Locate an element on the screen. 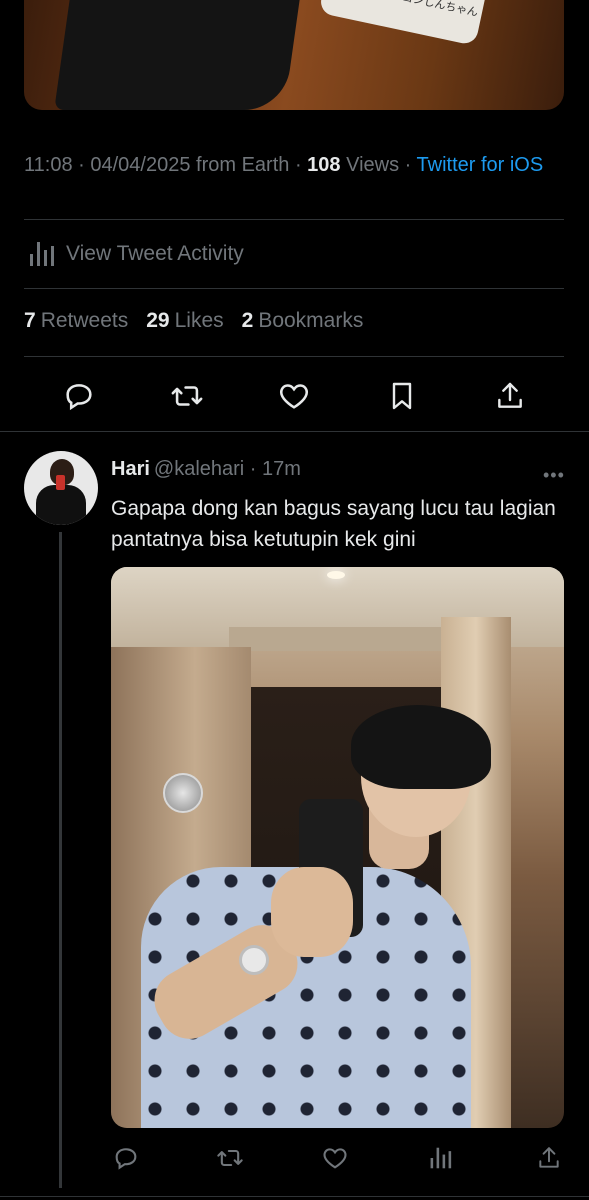  tweet-location: from Earth is located at coordinates (240, 165).